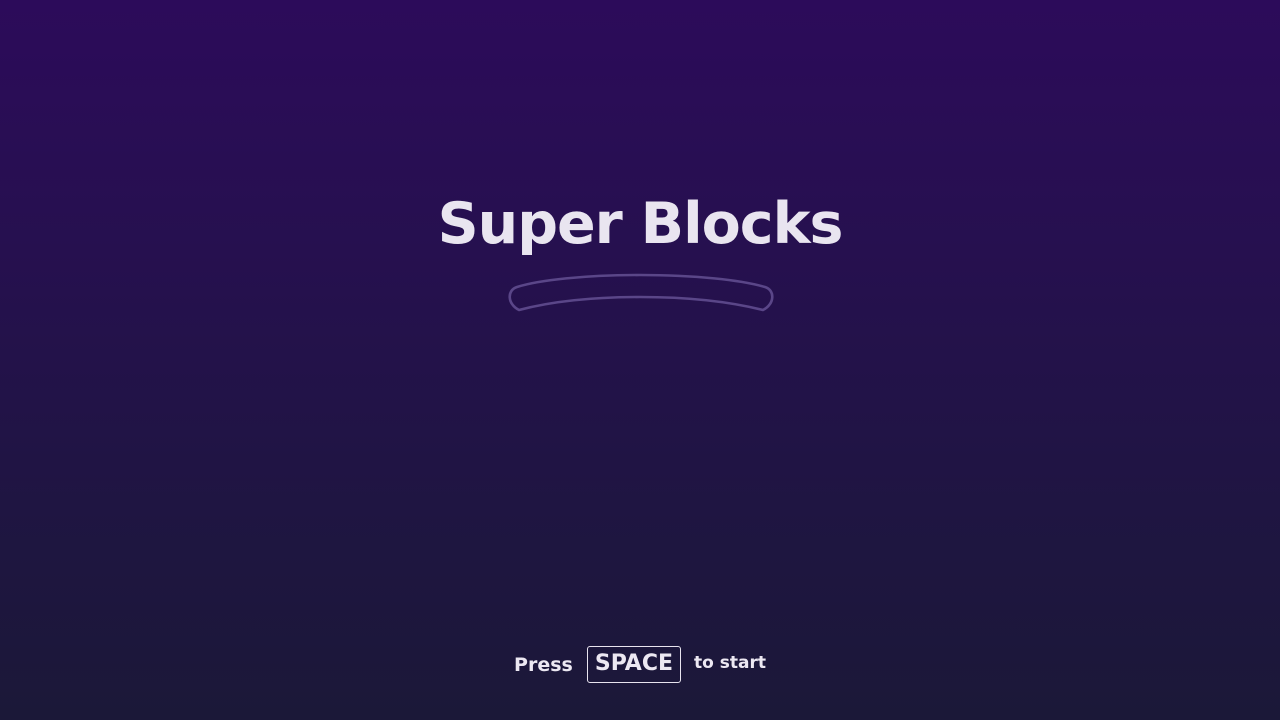  I want to click on prompt-prefix: Press, so click(543, 664).